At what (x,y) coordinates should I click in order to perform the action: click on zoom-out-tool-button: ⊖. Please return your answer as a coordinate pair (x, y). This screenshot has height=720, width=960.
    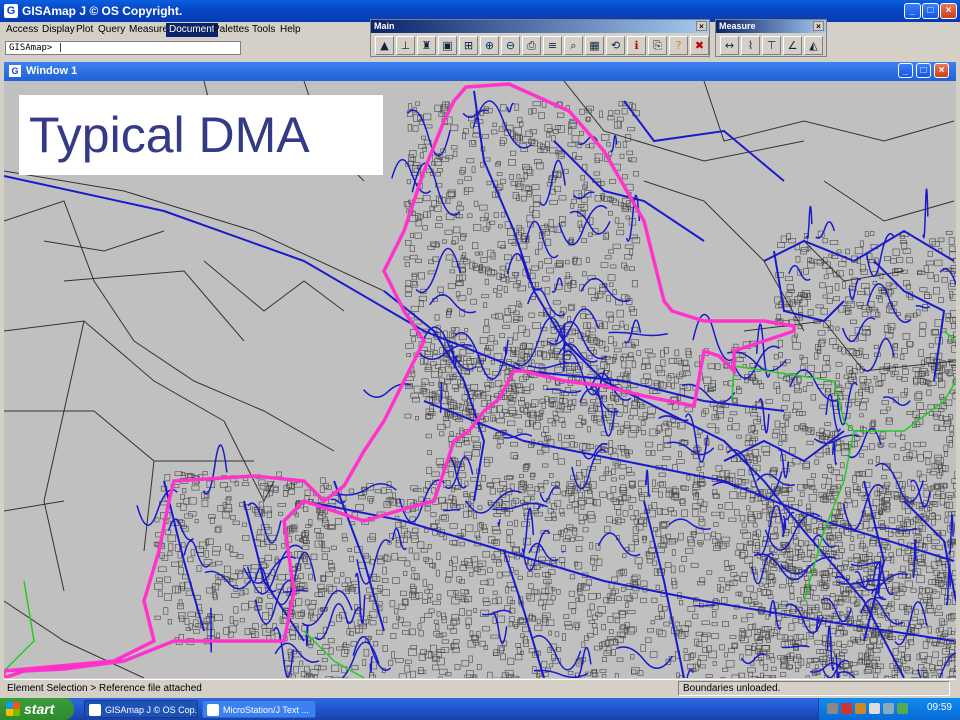
    Looking at the image, I should click on (510, 45).